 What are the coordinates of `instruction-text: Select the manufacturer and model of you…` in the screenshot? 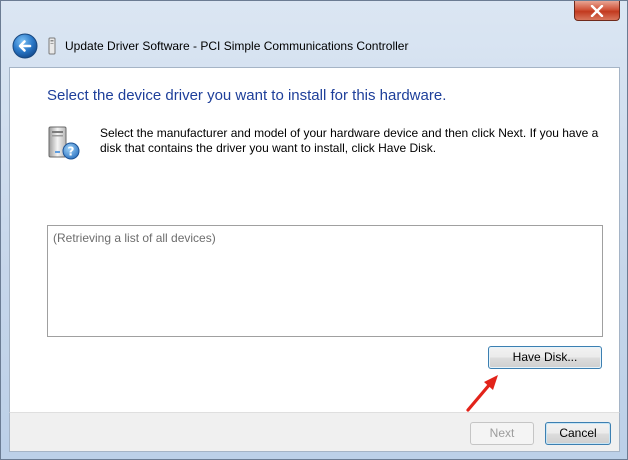 It's located at (349, 140).